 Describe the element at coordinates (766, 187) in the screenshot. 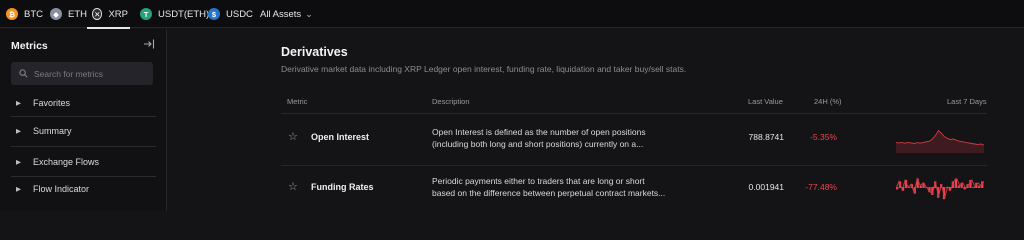

I see `last-value: 0.001941` at that location.